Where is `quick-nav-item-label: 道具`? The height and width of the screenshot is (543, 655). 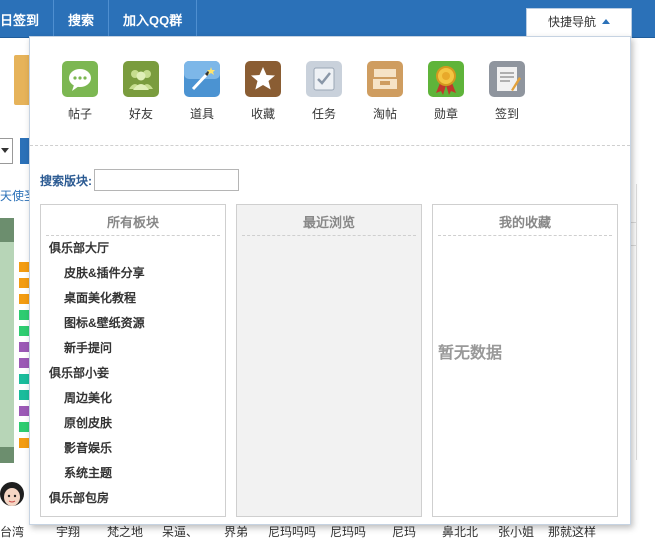
quick-nav-item-label: 道具 is located at coordinates (201, 114).